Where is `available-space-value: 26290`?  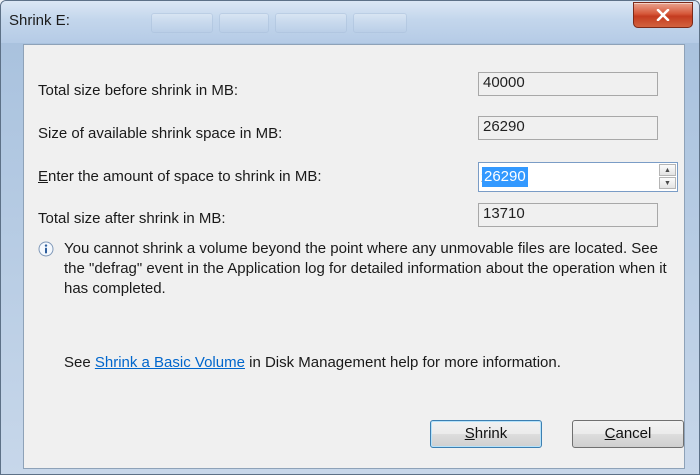
available-space-value: 26290 is located at coordinates (568, 128).